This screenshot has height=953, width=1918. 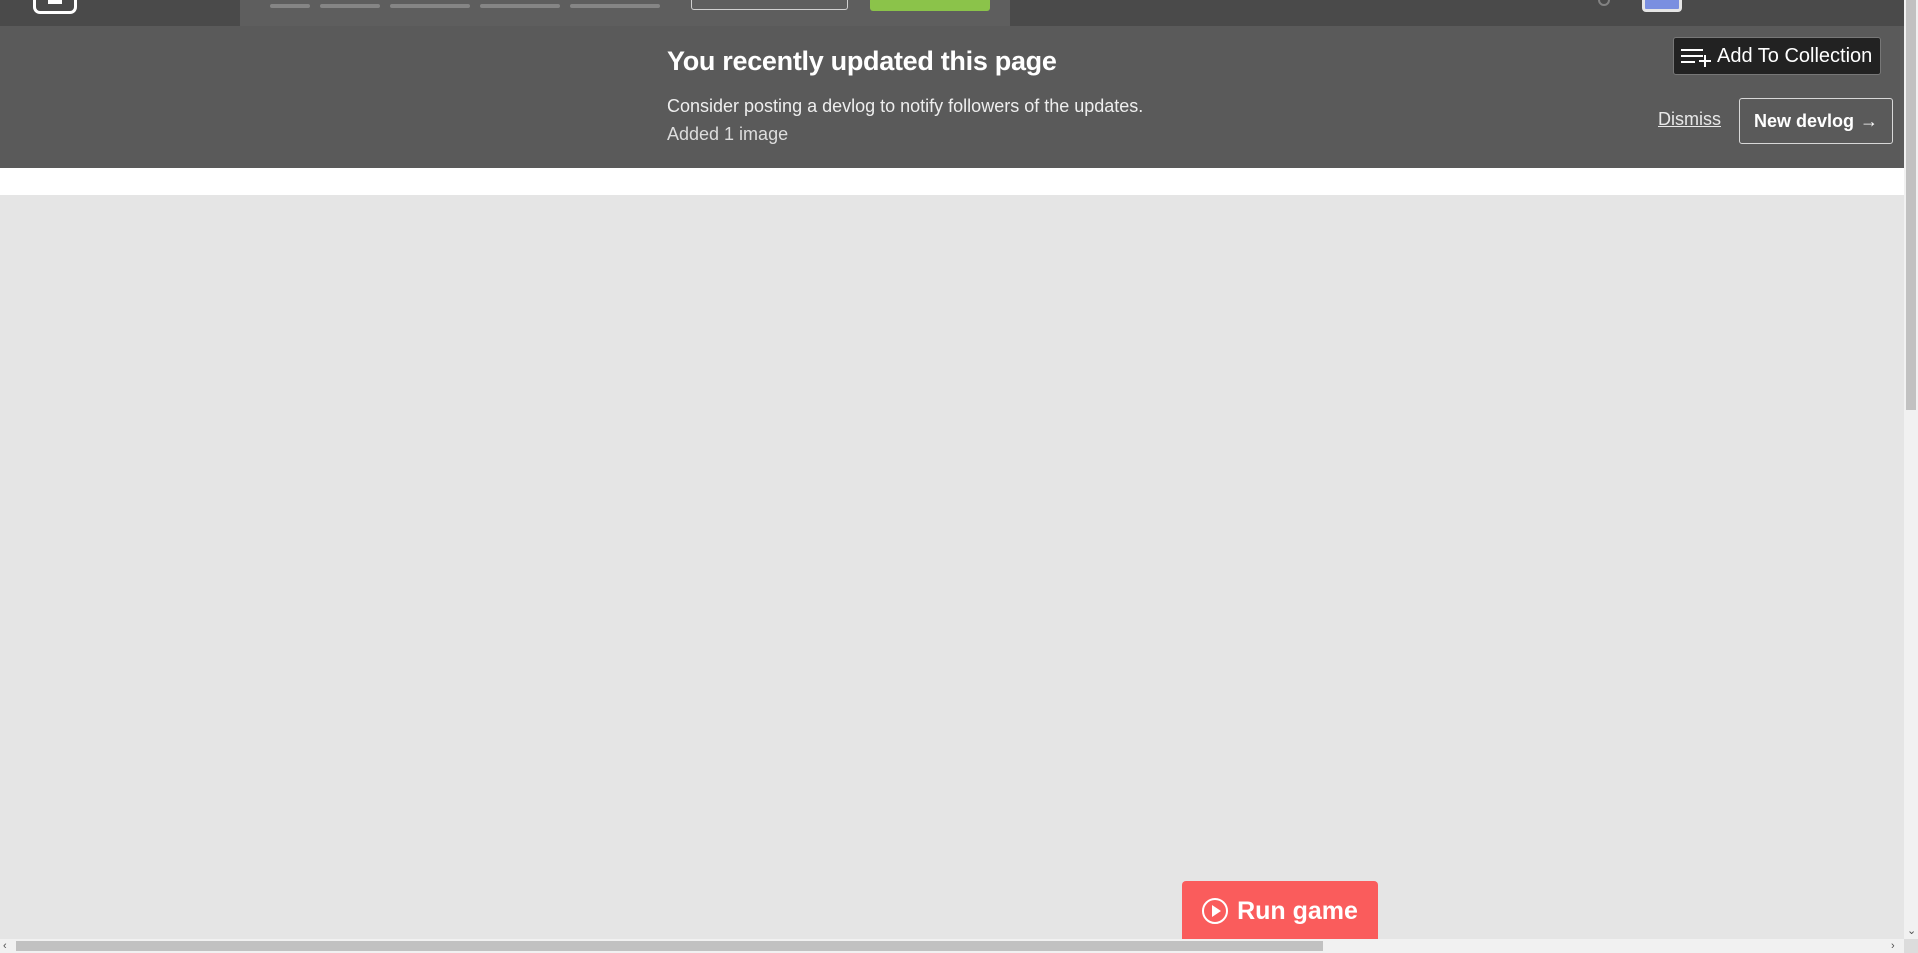 What do you see at coordinates (769, 5) in the screenshot?
I see `header-outline-button` at bounding box center [769, 5].